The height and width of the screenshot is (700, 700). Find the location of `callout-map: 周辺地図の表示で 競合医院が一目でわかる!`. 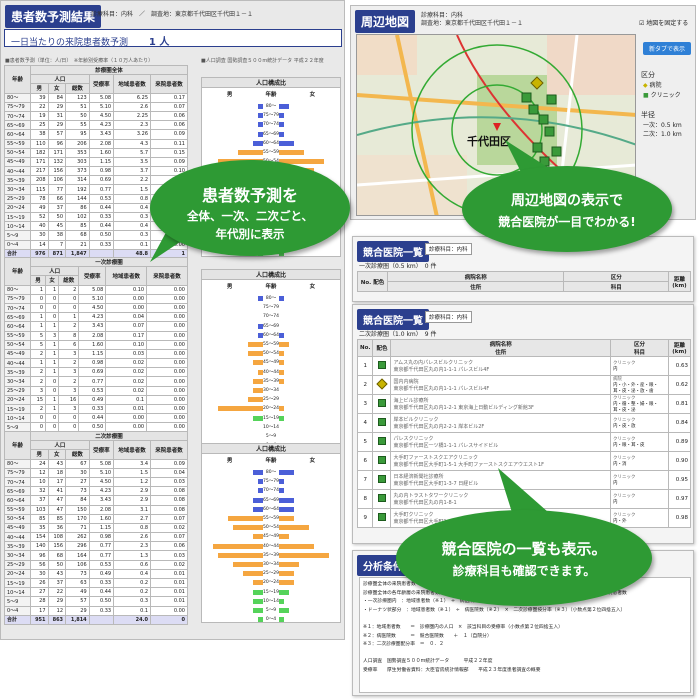

callout-map: 周辺地図の表示で 競合医院が一目でわかる! is located at coordinates (567, 209).